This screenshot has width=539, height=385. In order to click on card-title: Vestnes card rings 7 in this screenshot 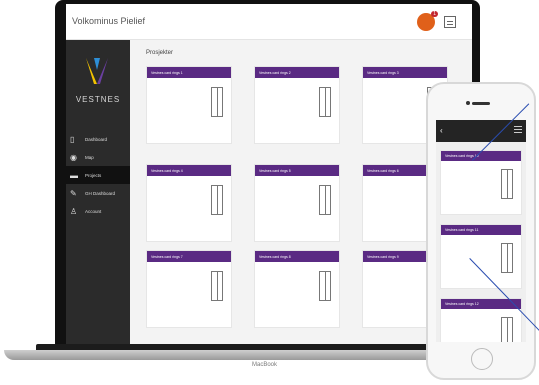, I will do `click(189, 256)`.